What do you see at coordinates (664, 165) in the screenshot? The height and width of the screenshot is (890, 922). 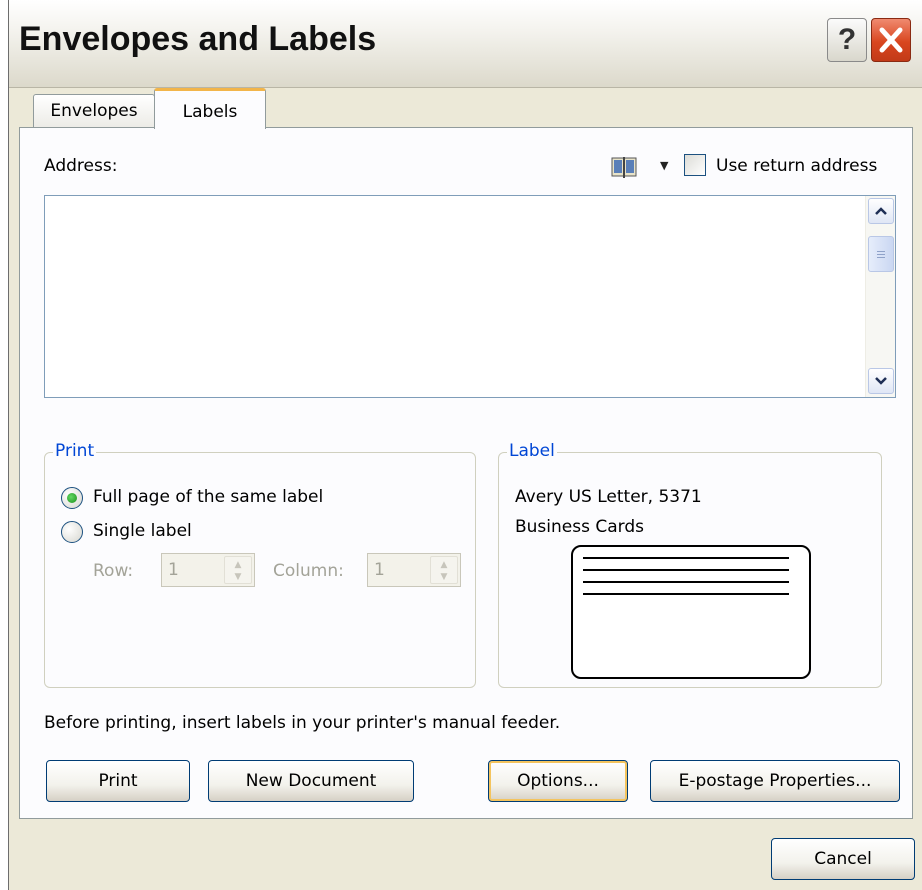 I see `chevron-down-icon: ▼` at bounding box center [664, 165].